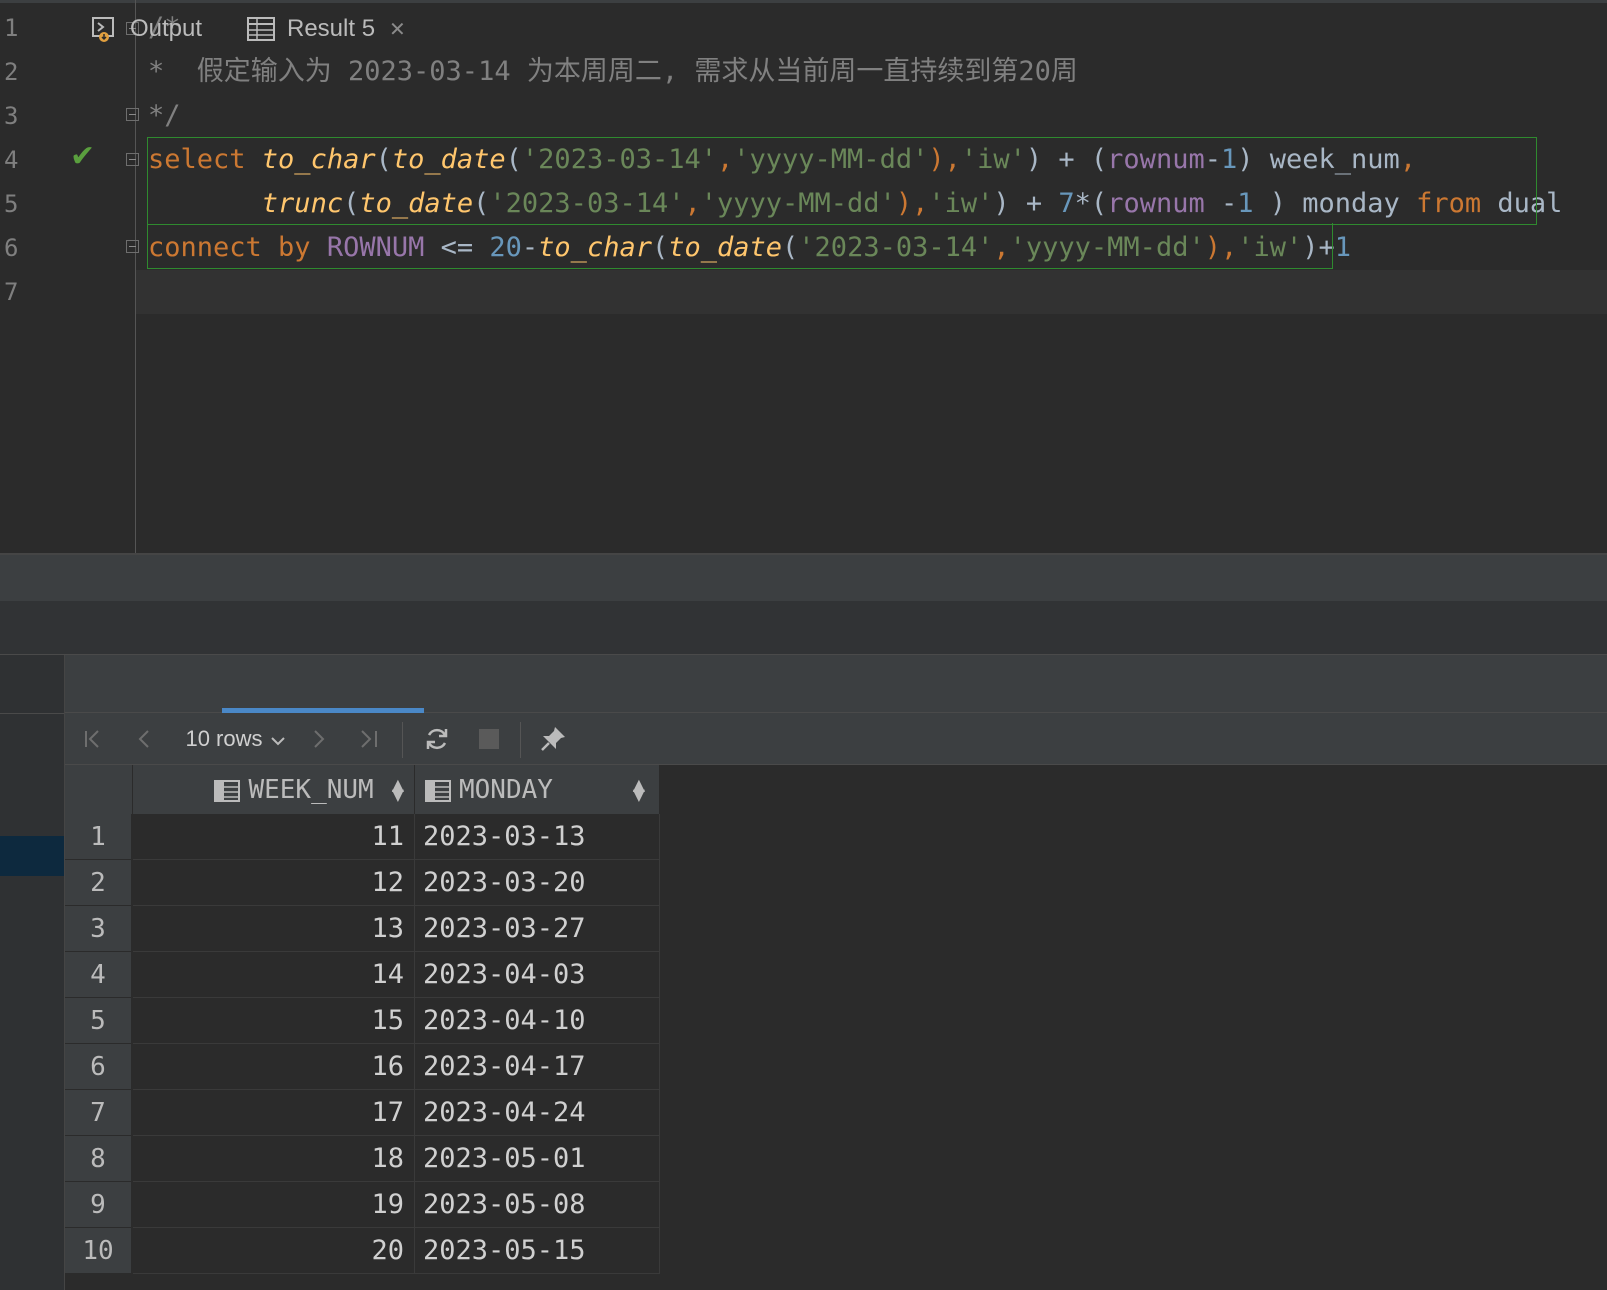  Describe the element at coordinates (537, 1021) in the screenshot. I see `cell-monday: 2023-04-10` at that location.